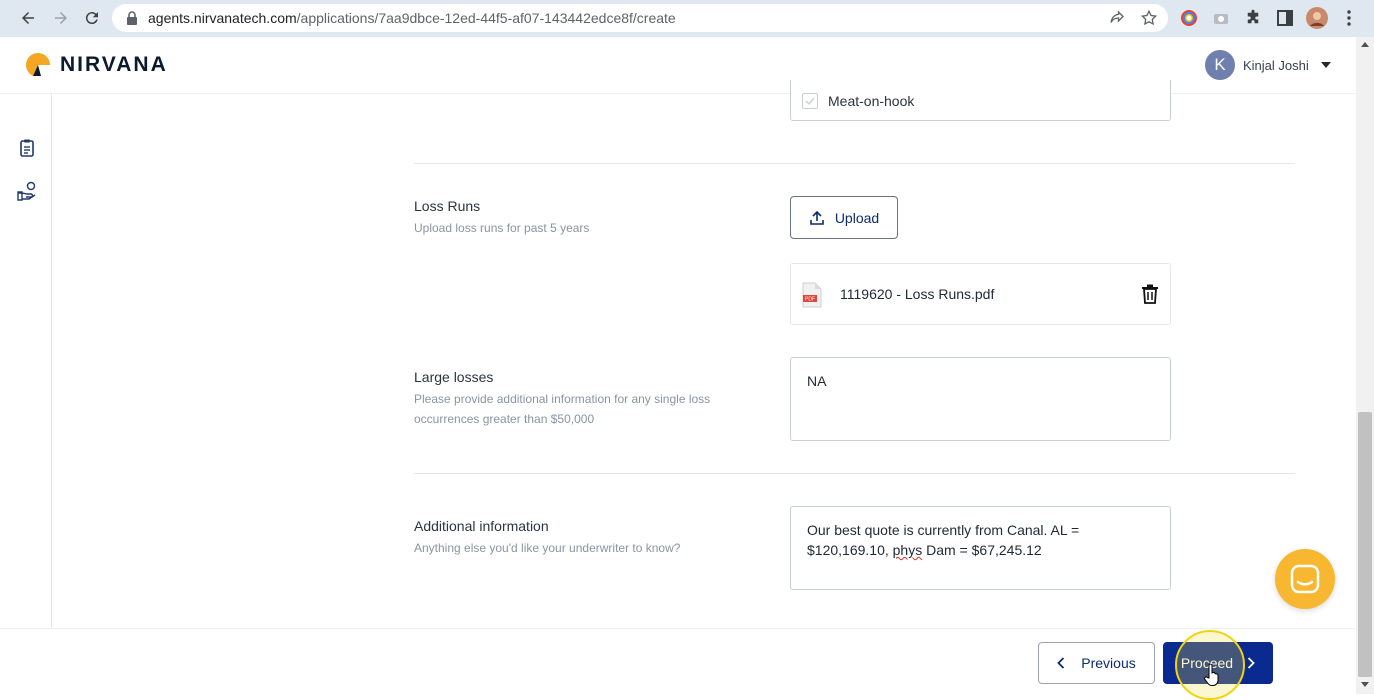 The height and width of the screenshot is (700, 1374). What do you see at coordinates (1325, 65) in the screenshot?
I see `caret-down-icon` at bounding box center [1325, 65].